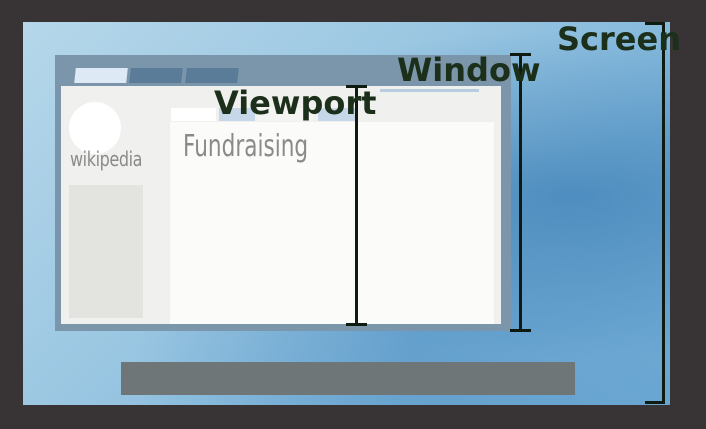 The image size is (706, 429). I want to click on screen-bracket-bottom, so click(655, 402).